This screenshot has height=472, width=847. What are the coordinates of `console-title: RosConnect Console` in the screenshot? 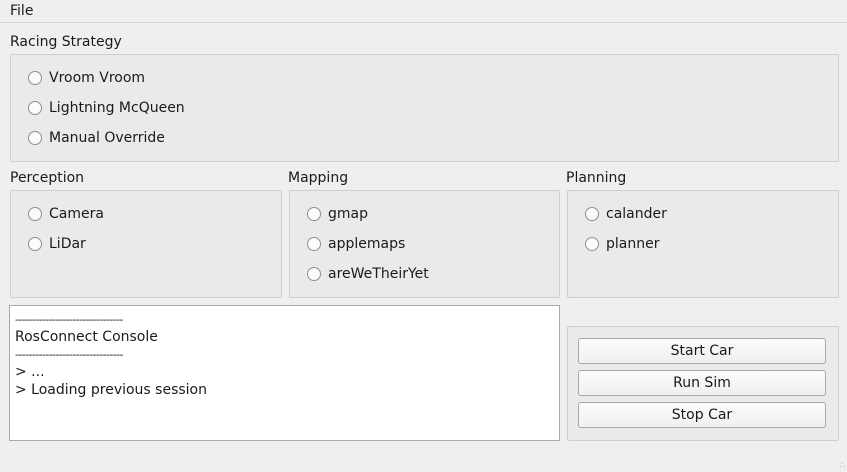 It's located at (86, 336).